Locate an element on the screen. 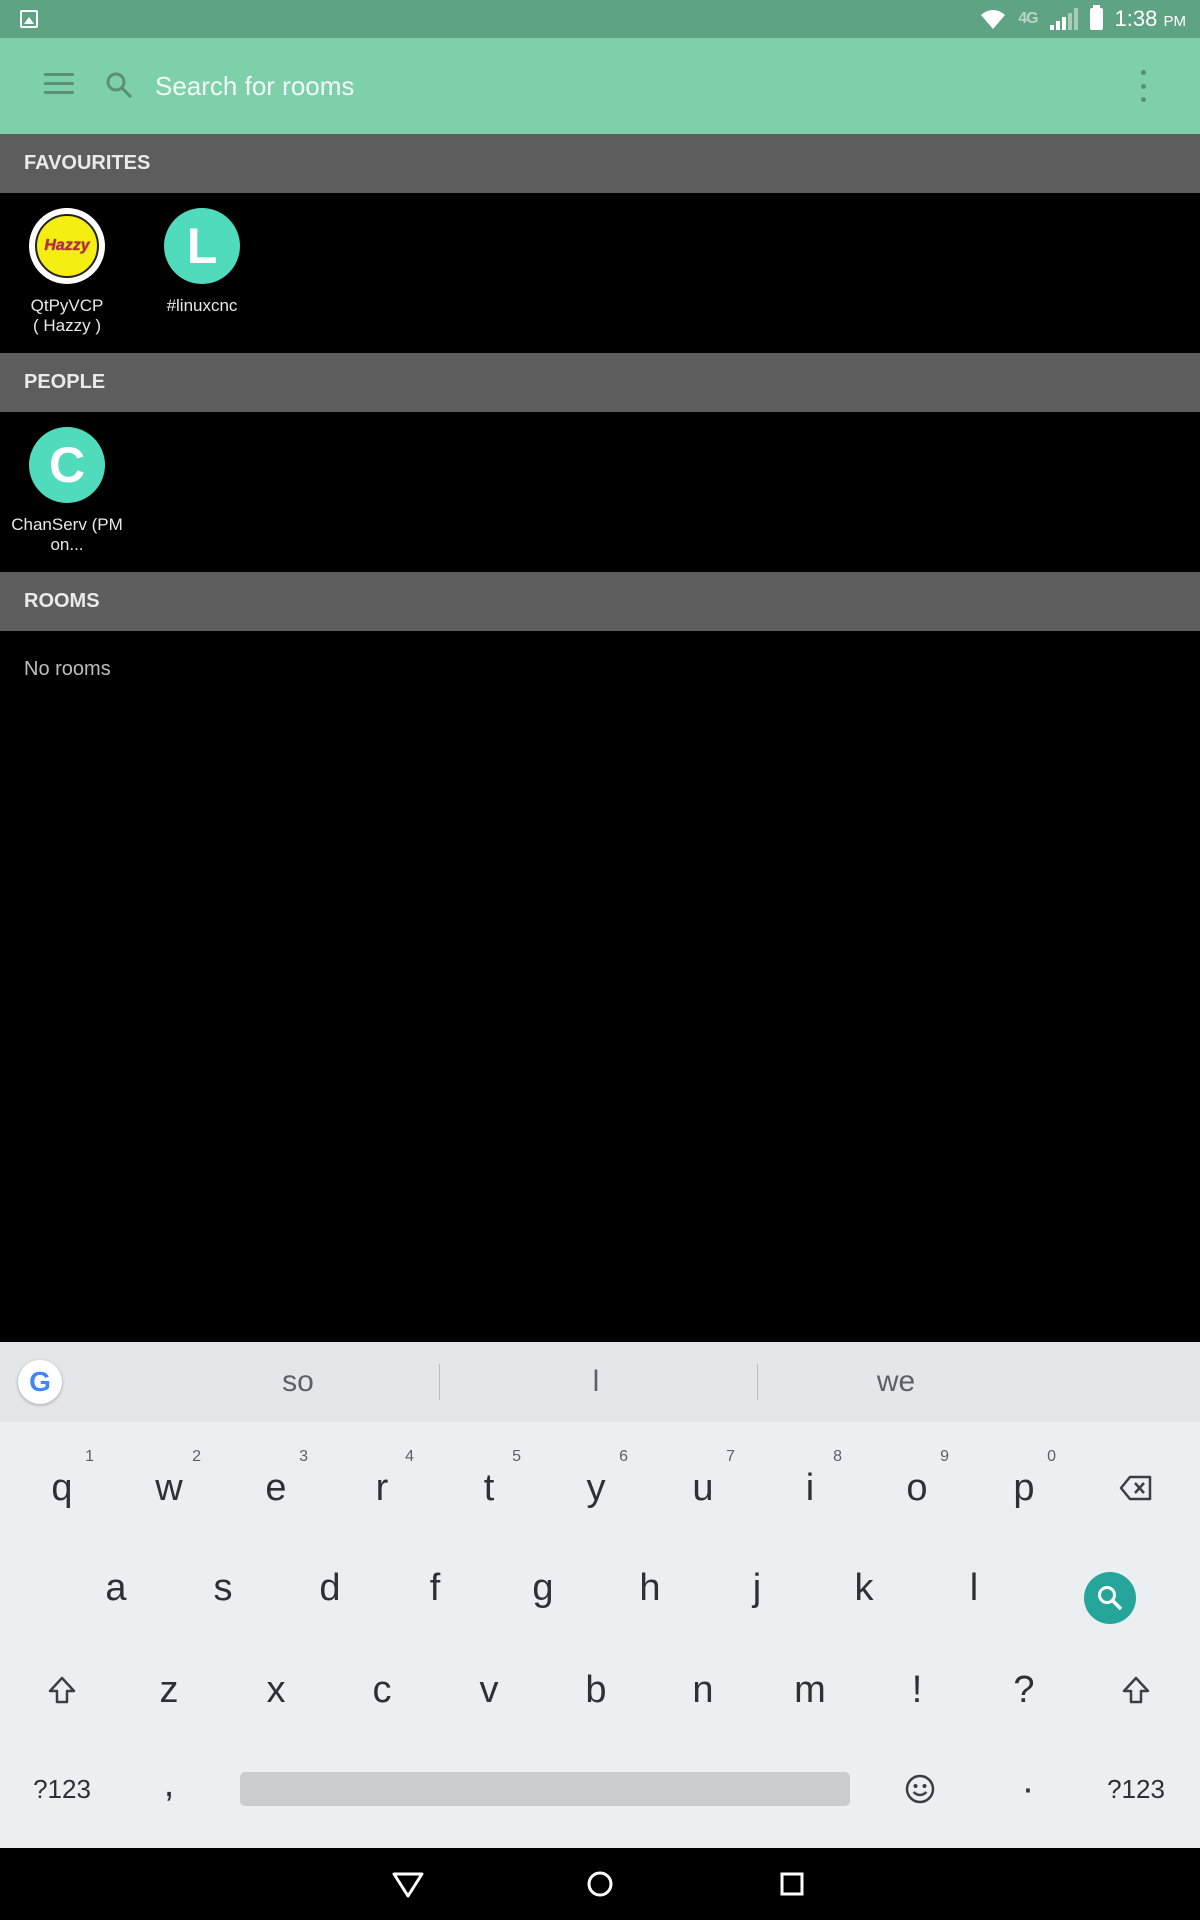 This screenshot has height=1920, width=1200. key-c: c is located at coordinates (382, 1690).